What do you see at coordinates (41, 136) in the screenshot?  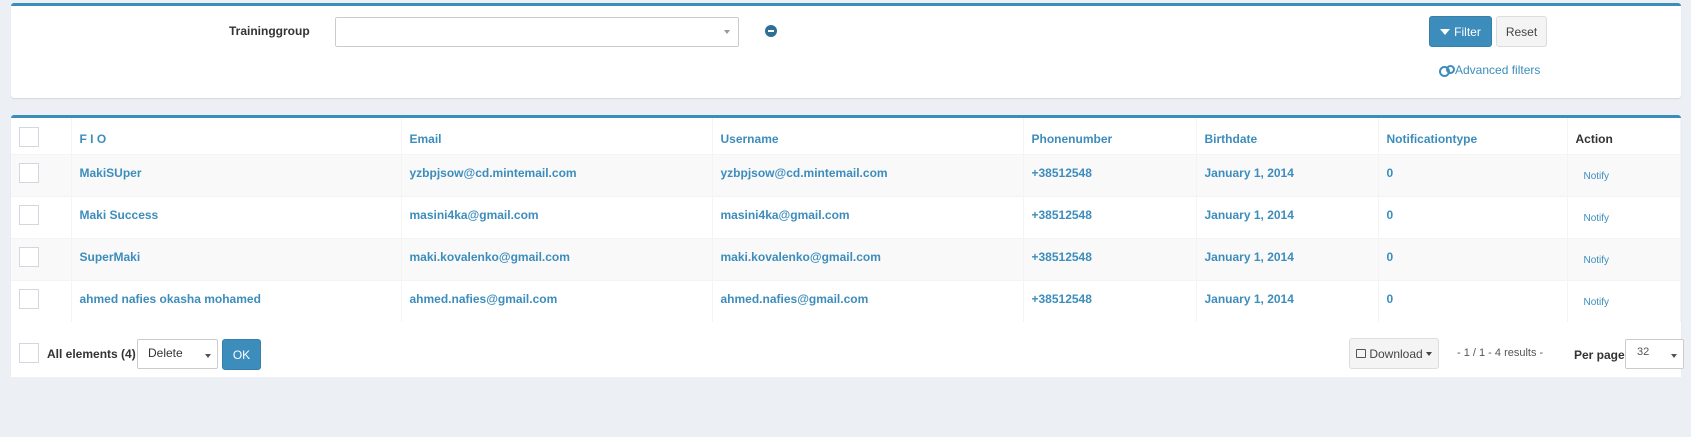 I see `select-all-header` at bounding box center [41, 136].